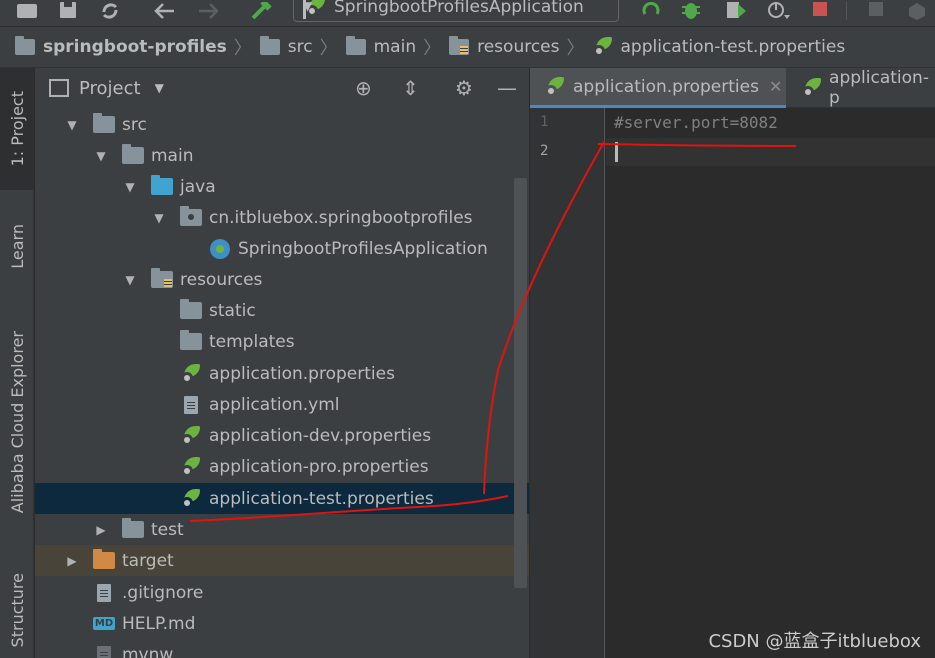 The height and width of the screenshot is (658, 935). Describe the element at coordinates (164, 11) in the screenshot. I see `back-icon` at that location.